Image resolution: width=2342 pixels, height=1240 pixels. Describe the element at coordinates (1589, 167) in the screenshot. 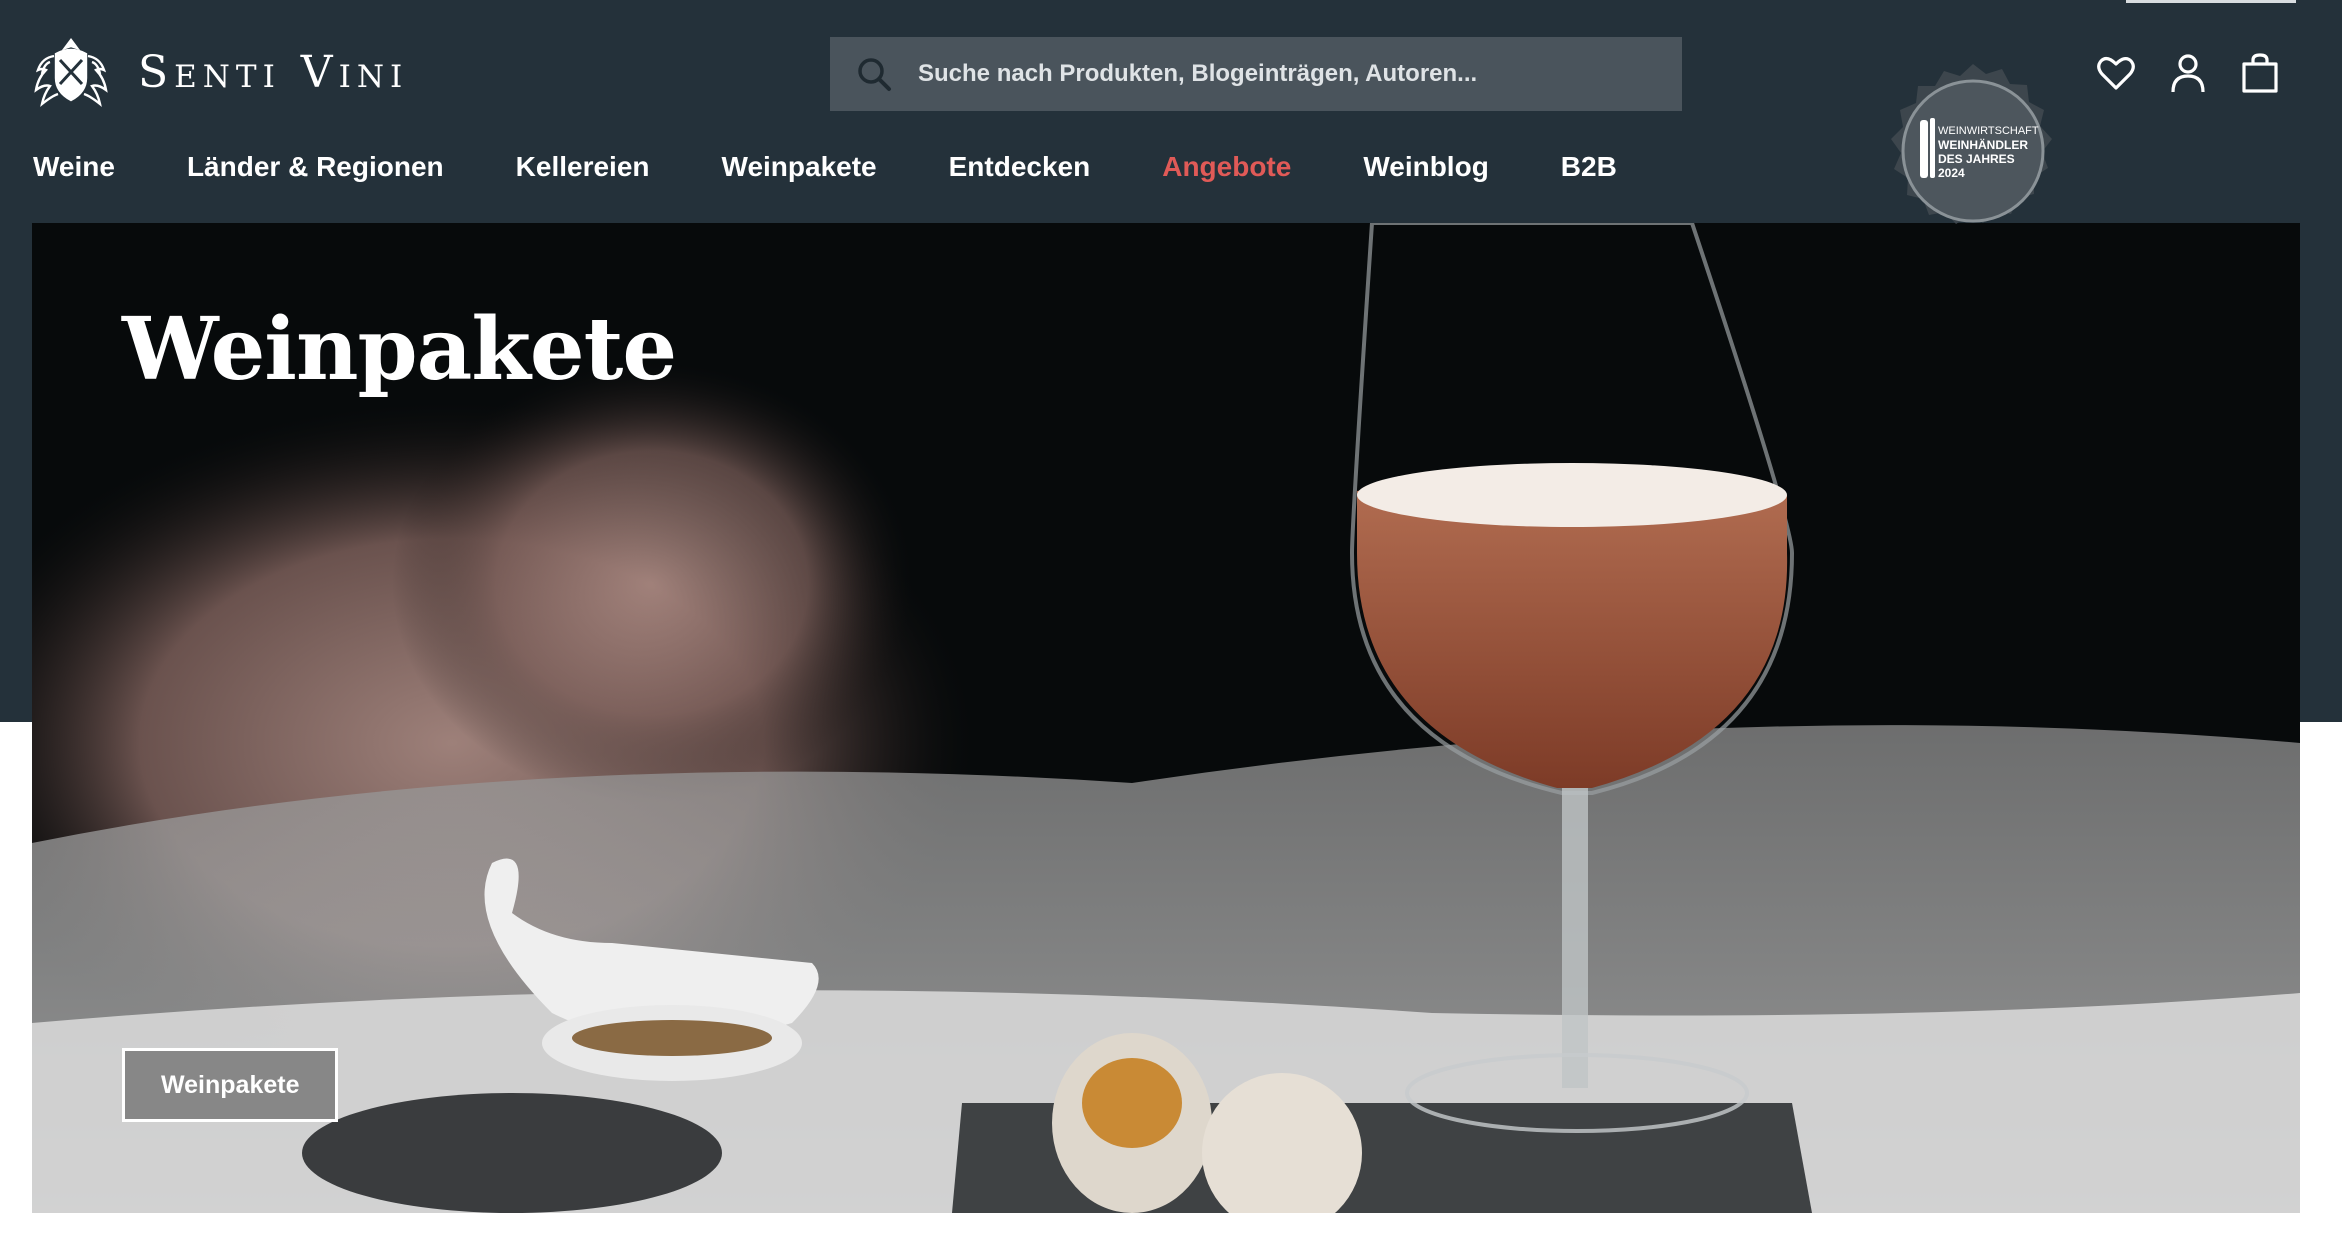

I see `nav-item-b2b: B2B` at that location.